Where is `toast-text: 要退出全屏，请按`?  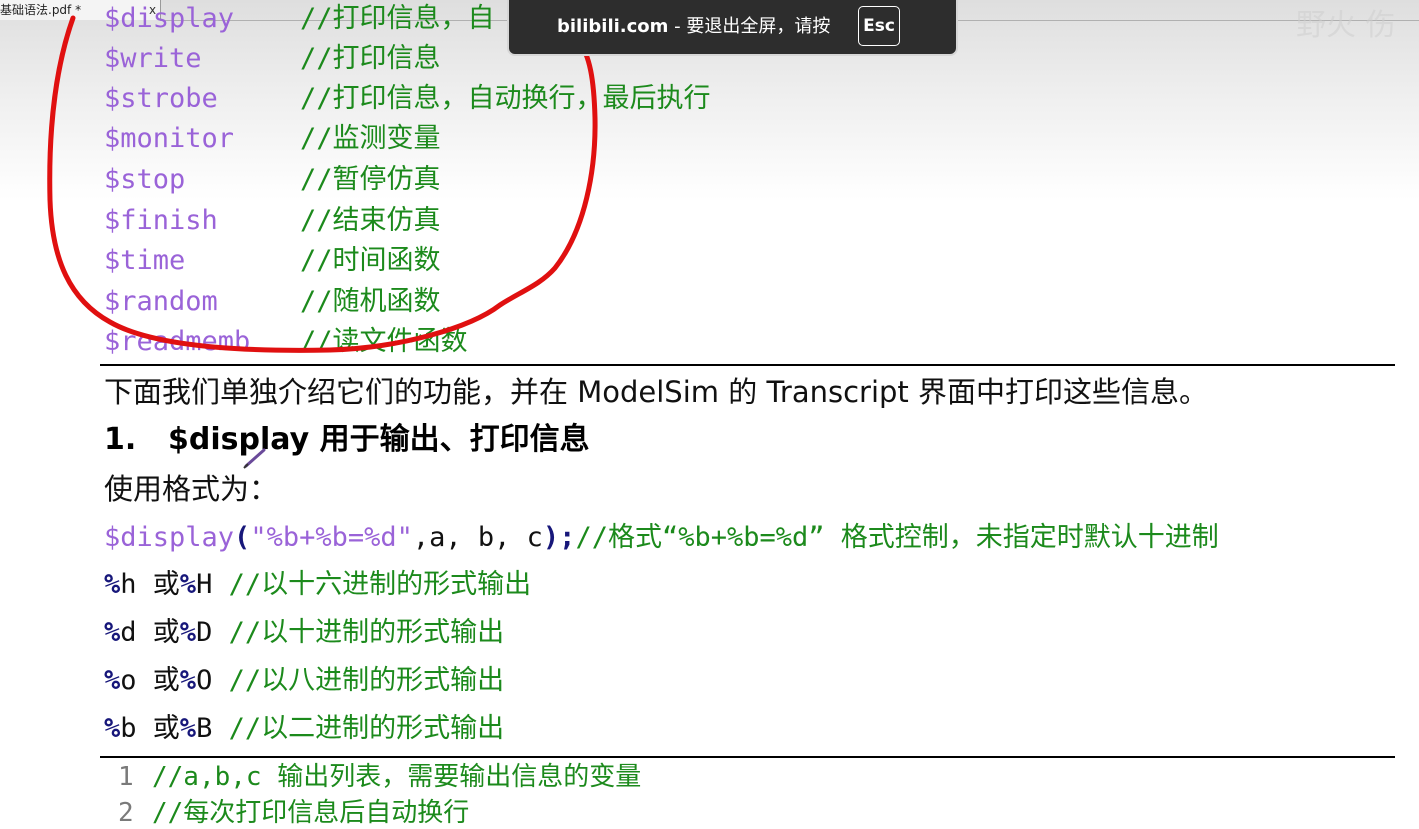
toast-text: 要退出全屏，请按 is located at coordinates (758, 26).